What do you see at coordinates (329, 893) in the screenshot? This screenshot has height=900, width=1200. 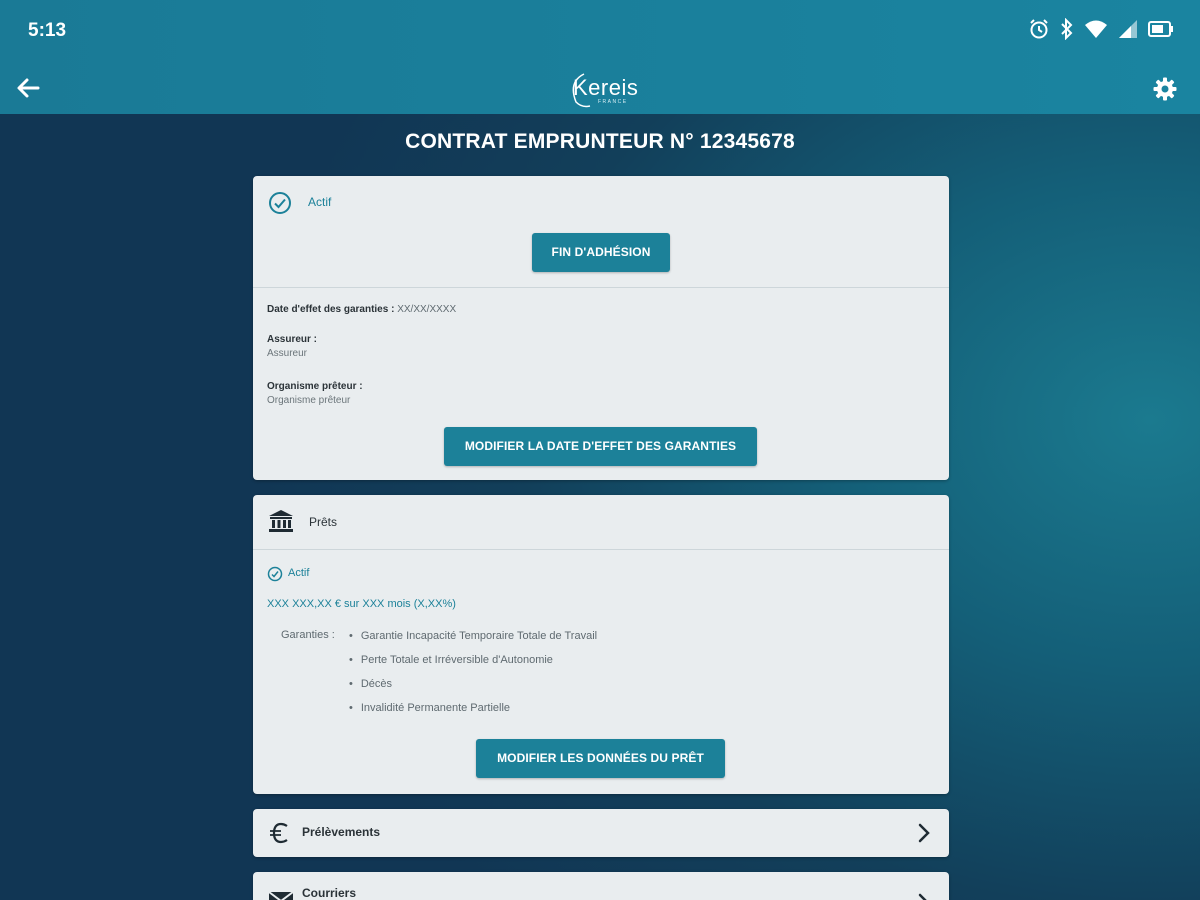 I see `courriers-label: Courriers` at bounding box center [329, 893].